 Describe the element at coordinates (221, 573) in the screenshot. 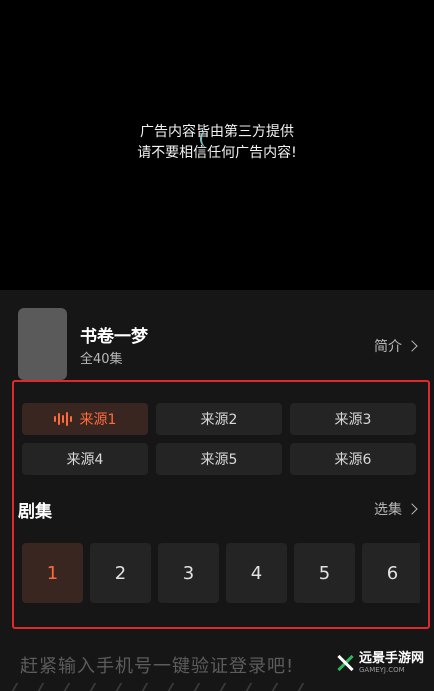

I see `episode-list: 1 2 3 4 5 6` at that location.